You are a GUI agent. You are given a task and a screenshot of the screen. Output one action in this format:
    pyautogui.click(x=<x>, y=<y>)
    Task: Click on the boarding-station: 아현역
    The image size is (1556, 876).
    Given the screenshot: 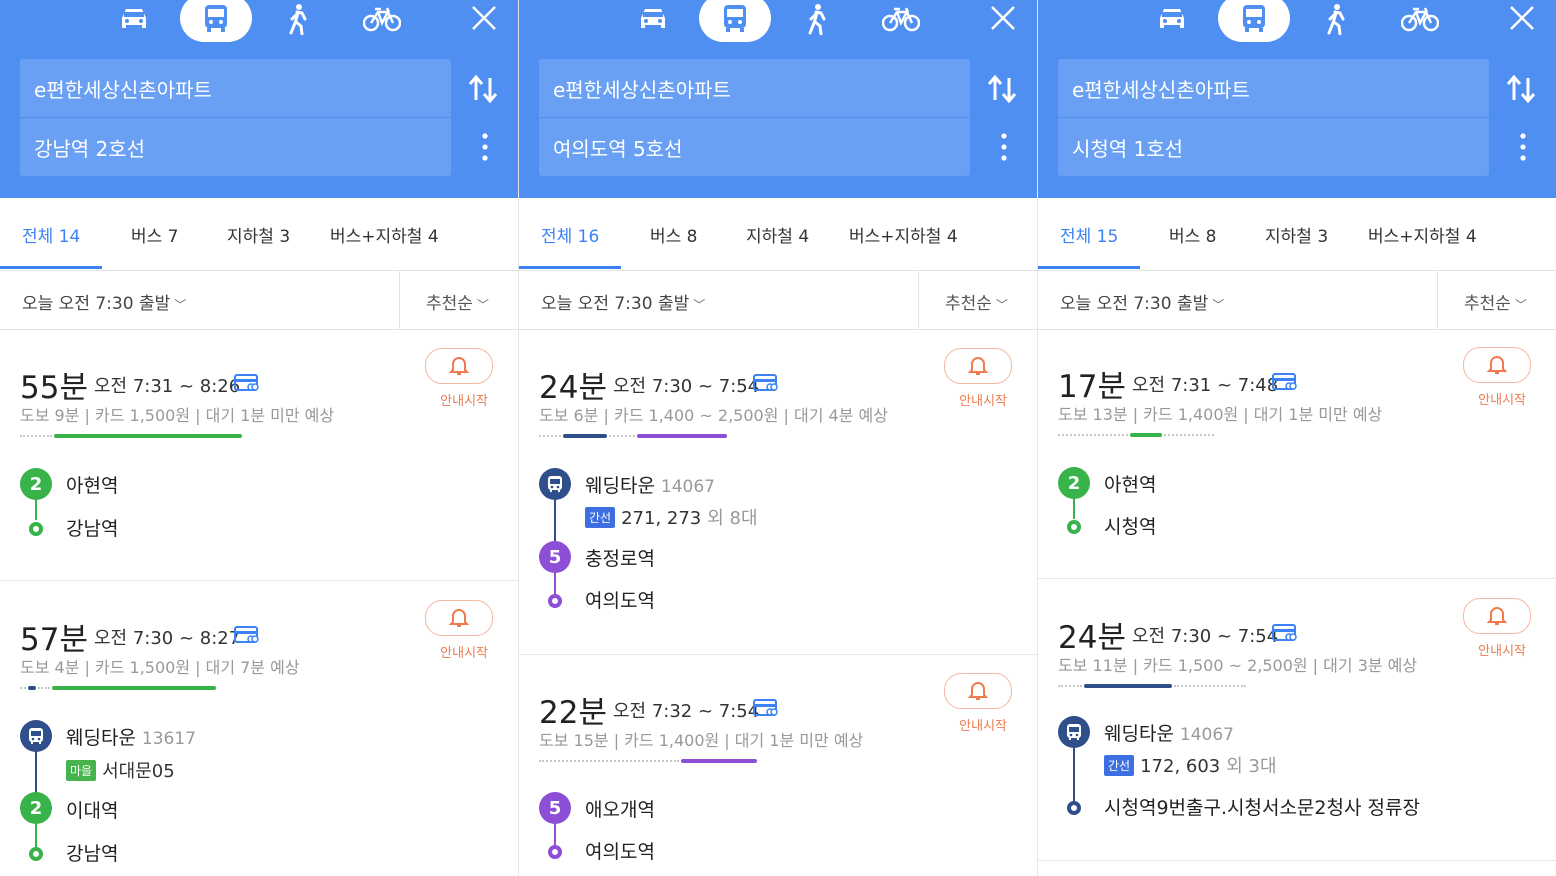 What is the action you would take?
    pyautogui.click(x=92, y=486)
    